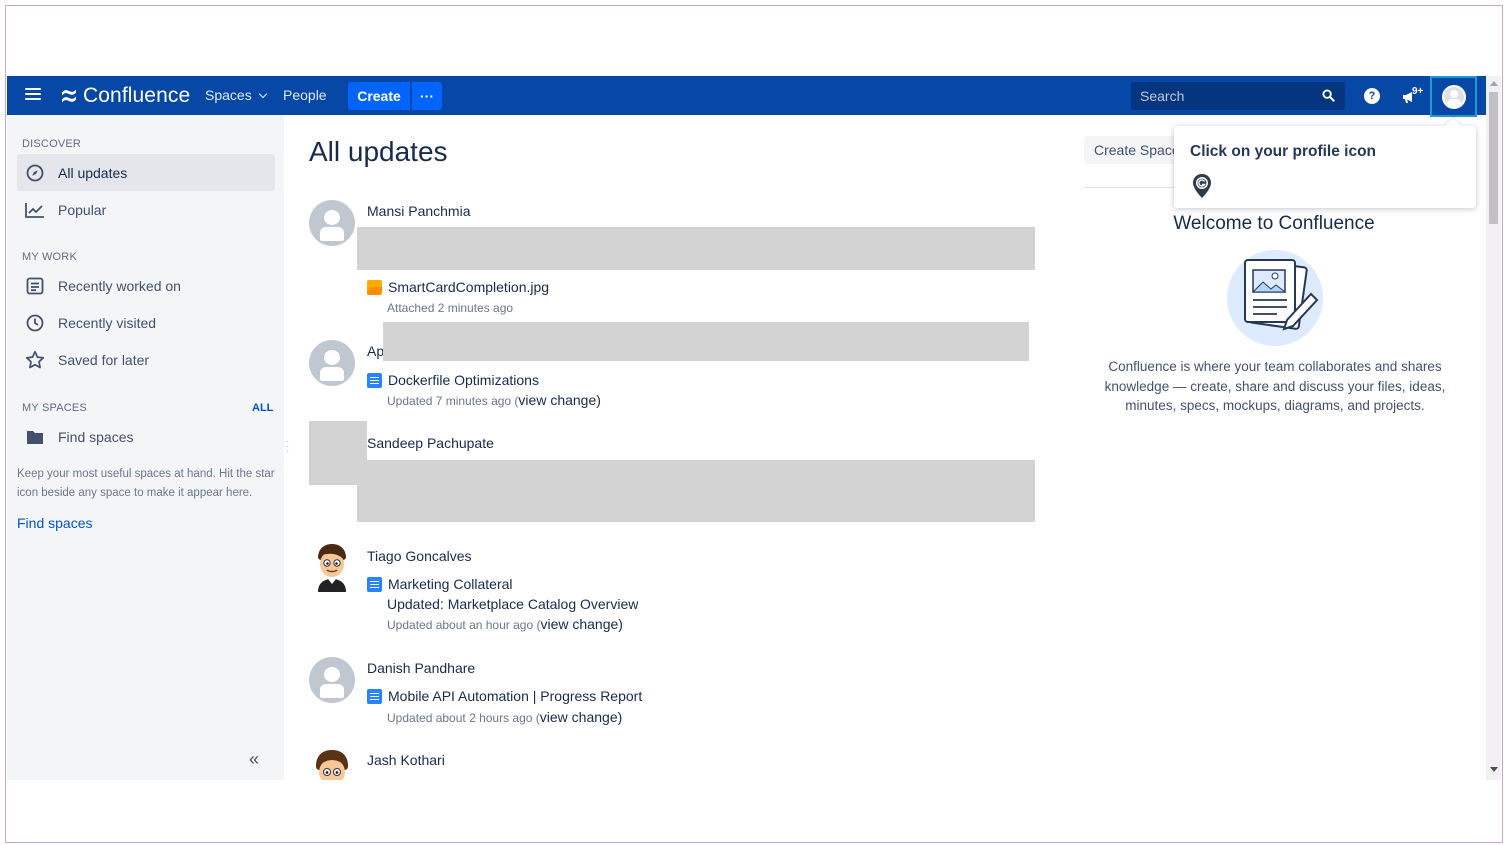 This screenshot has height=845, width=1510. What do you see at coordinates (93, 172) in the screenshot?
I see `sidebar-item-label: All updates` at bounding box center [93, 172].